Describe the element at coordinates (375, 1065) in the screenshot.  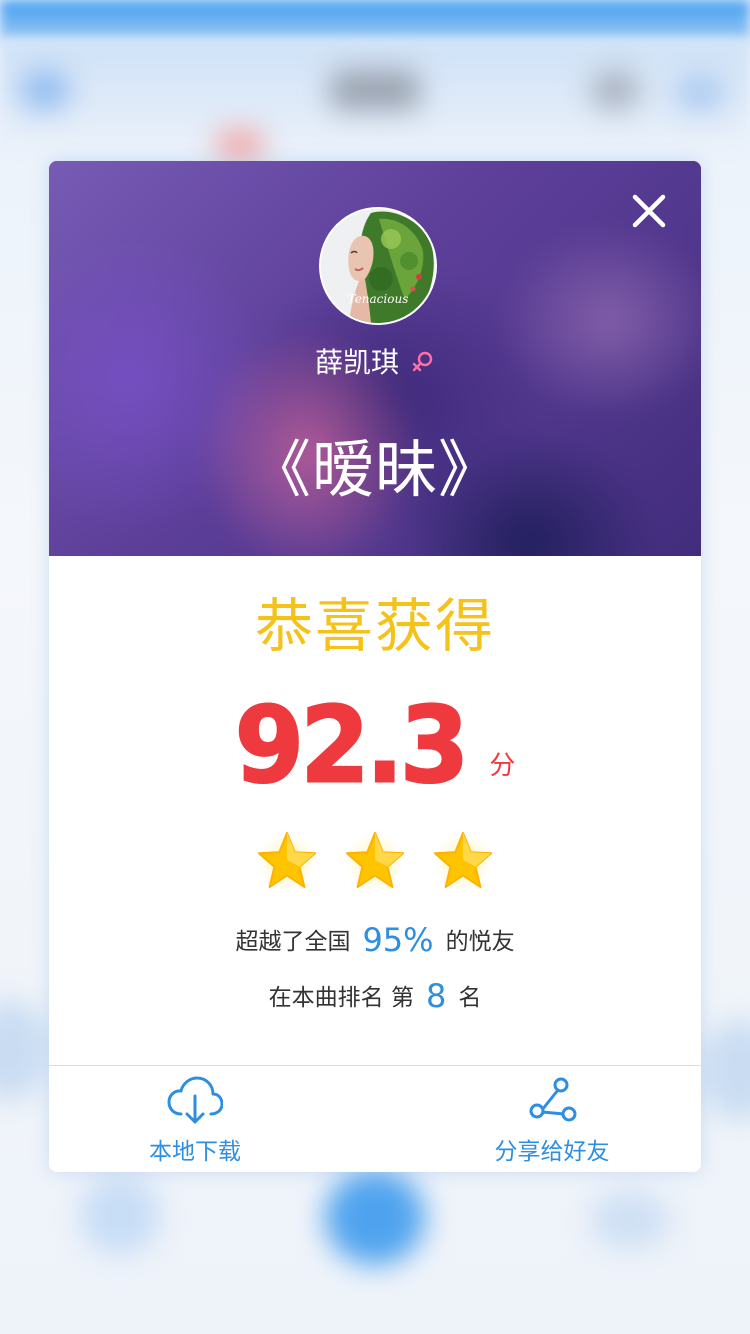
I see `divider` at that location.